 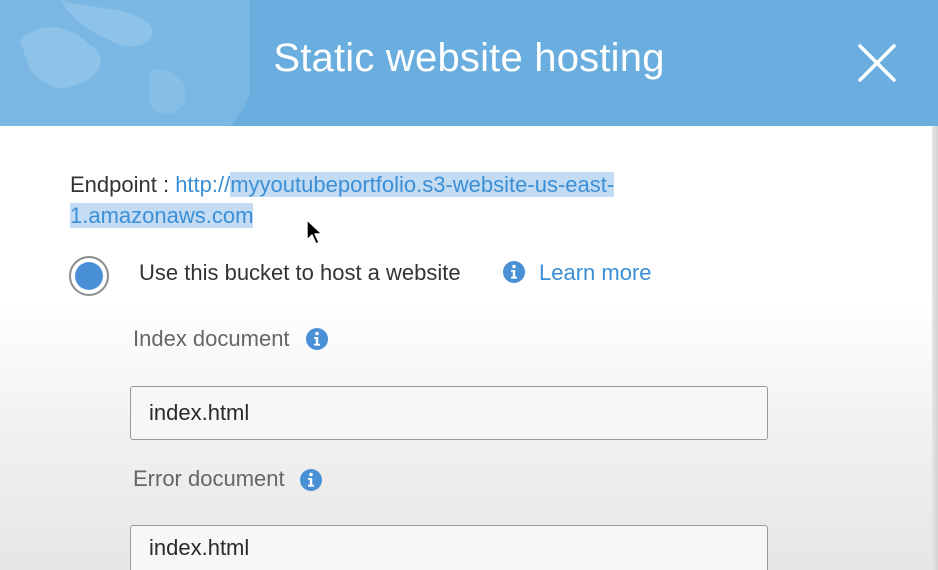 I want to click on endpoint-url-prefix: http://, so click(x=203, y=184).